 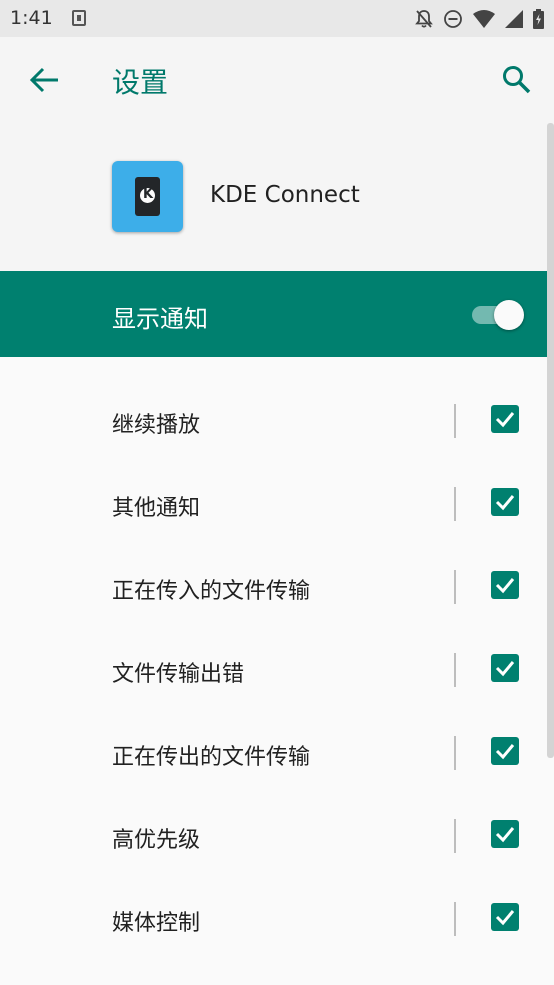 What do you see at coordinates (156, 923) in the screenshot?
I see `channel-label: 媒体控制` at bounding box center [156, 923].